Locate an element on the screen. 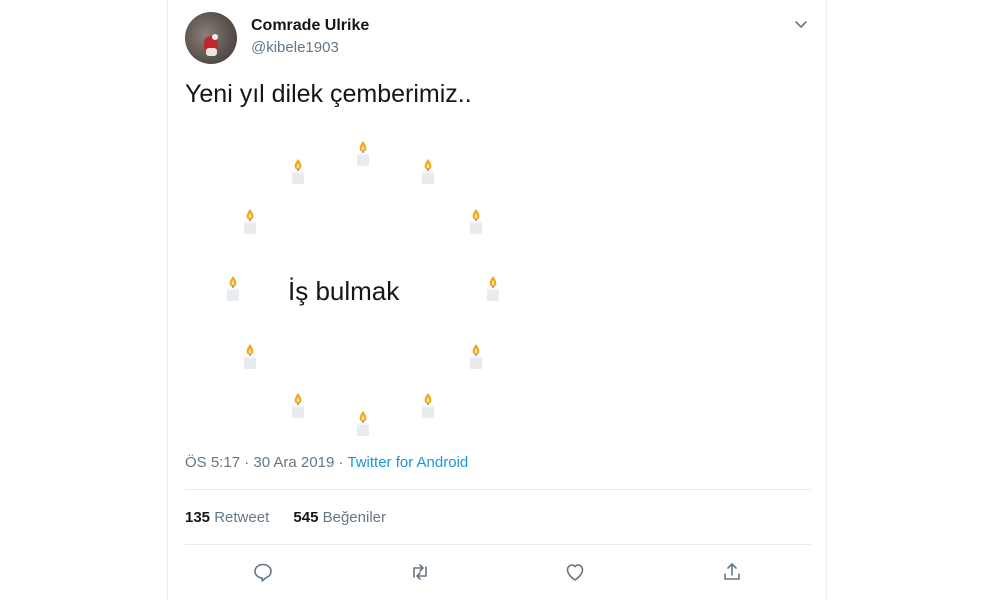  share-icon is located at coordinates (732, 572).